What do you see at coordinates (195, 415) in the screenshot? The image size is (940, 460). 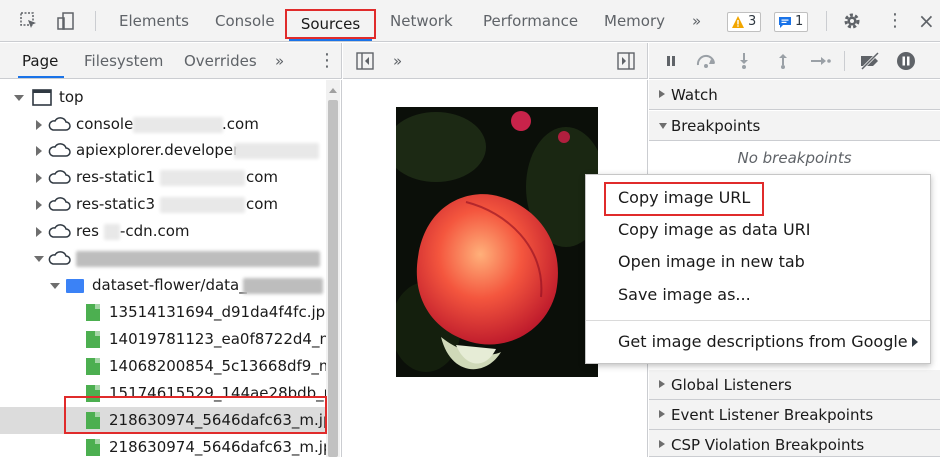 I see `highlight-box-selected-file` at bounding box center [195, 415].